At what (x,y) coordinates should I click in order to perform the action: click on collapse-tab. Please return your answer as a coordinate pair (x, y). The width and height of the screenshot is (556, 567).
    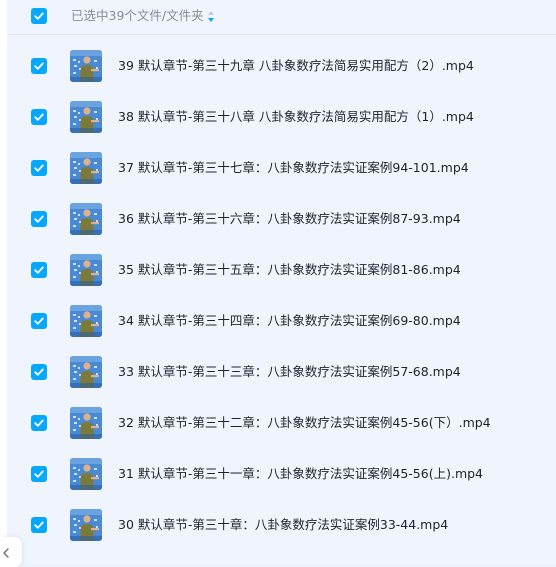
    Looking at the image, I should click on (11, 552).